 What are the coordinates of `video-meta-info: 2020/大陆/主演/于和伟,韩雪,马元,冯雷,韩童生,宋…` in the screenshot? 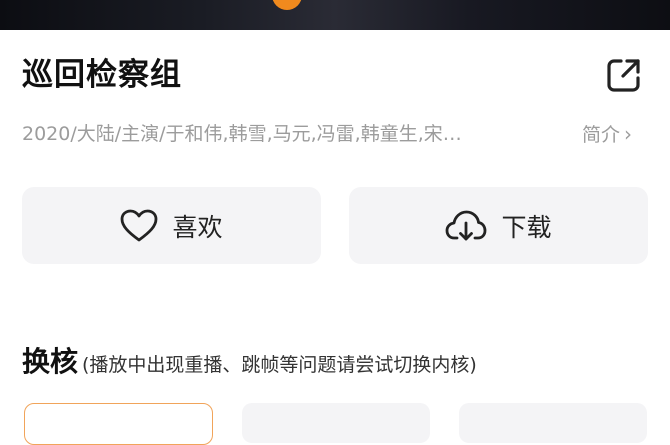 It's located at (242, 134).